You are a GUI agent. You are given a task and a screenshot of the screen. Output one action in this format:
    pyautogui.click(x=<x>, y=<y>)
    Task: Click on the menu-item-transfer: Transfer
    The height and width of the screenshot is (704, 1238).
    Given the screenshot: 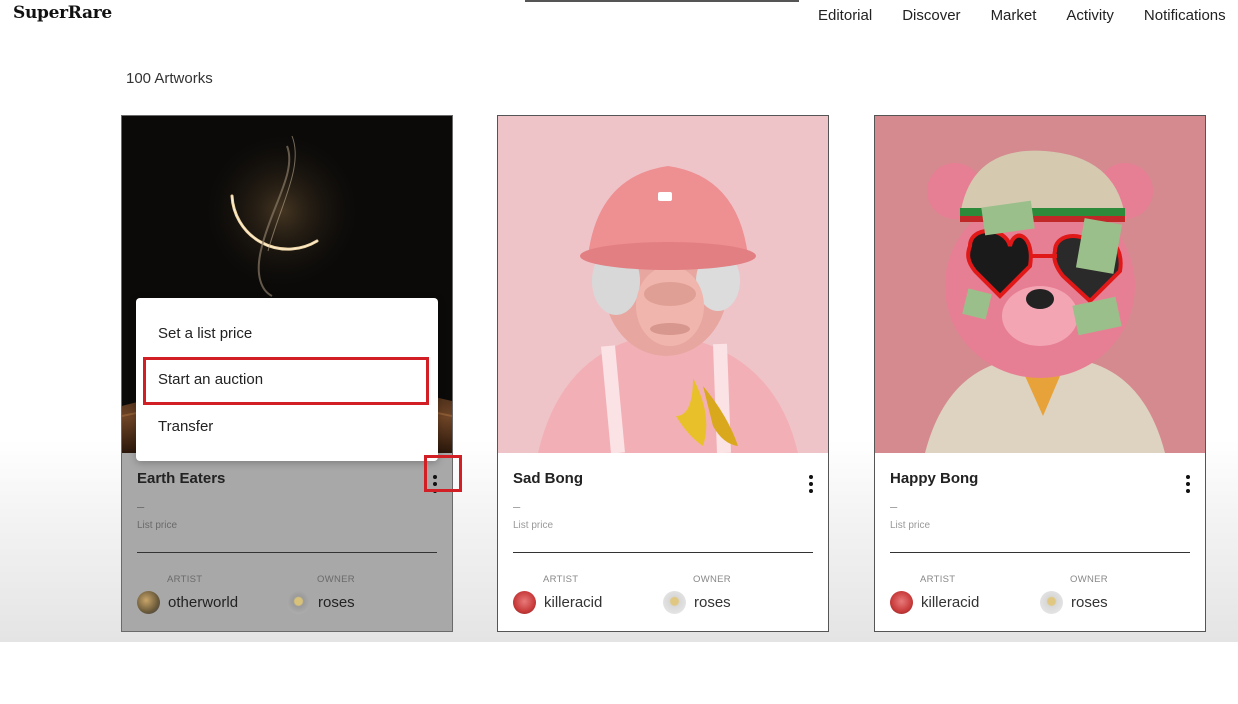 What is the action you would take?
    pyautogui.click(x=185, y=426)
    